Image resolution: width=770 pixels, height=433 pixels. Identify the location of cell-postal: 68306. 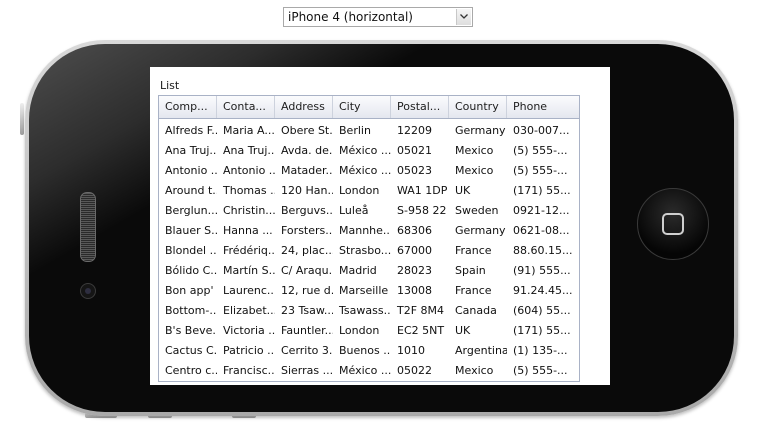
(414, 230).